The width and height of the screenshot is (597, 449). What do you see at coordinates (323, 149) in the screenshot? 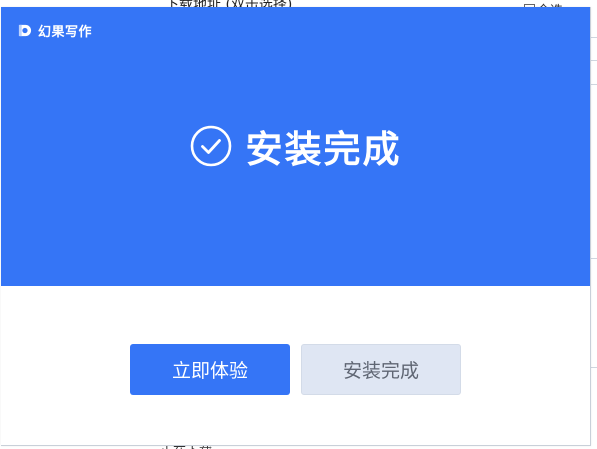
I see `install-status-text: 安装完成` at bounding box center [323, 149].